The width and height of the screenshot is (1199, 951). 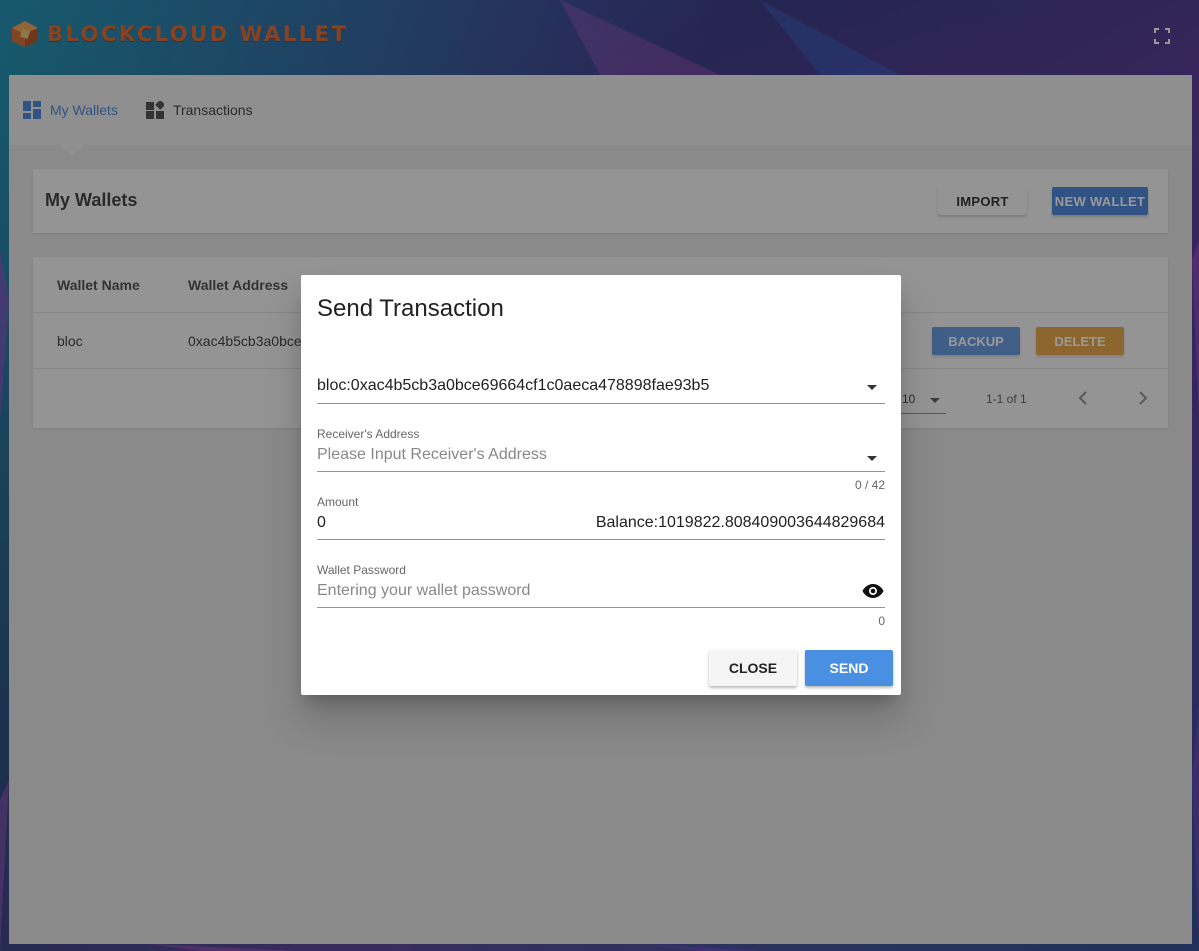 What do you see at coordinates (753, 668) in the screenshot?
I see `close-button: CLOSE` at bounding box center [753, 668].